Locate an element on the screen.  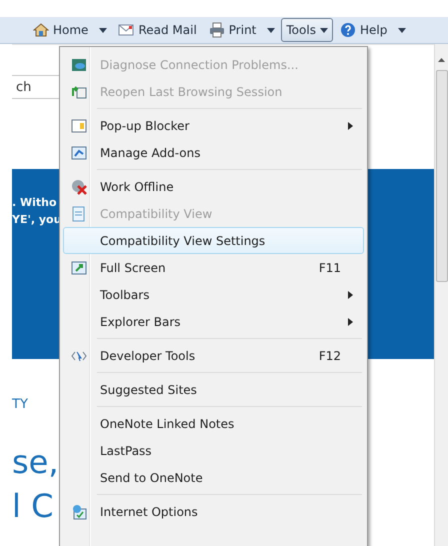
popup-blocker-icon is located at coordinates (79, 126).